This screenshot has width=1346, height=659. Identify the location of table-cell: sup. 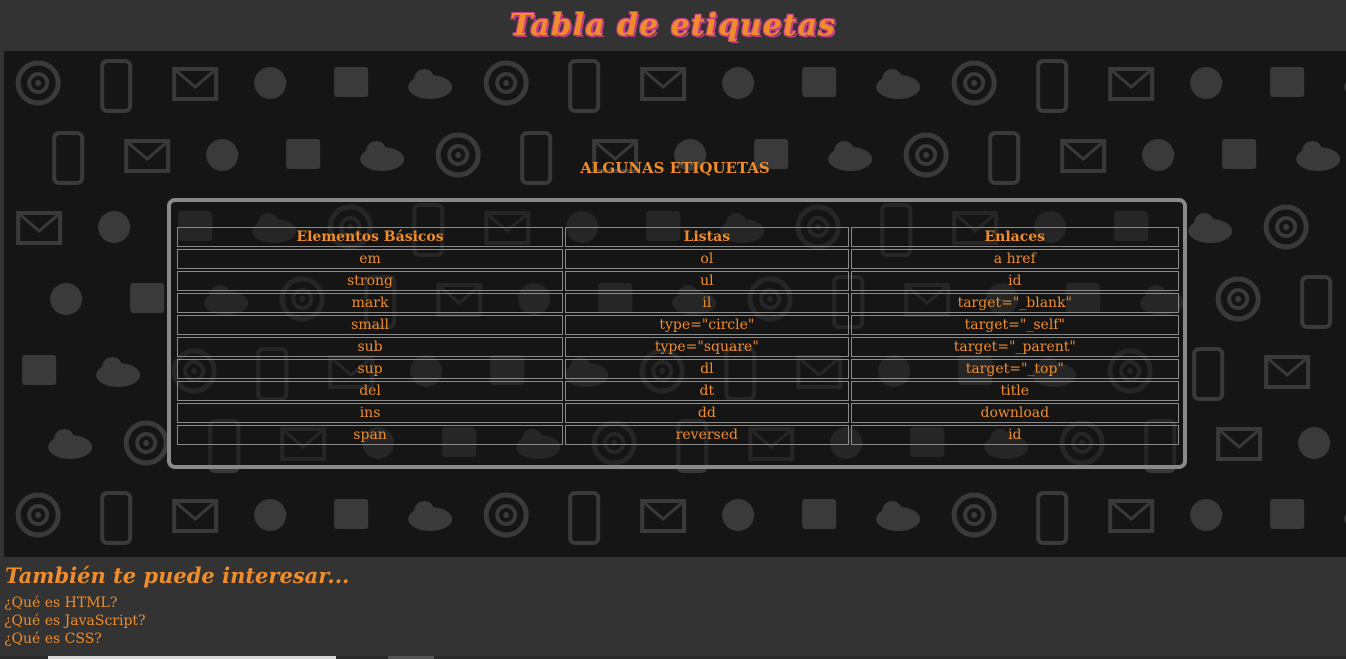
(370, 369).